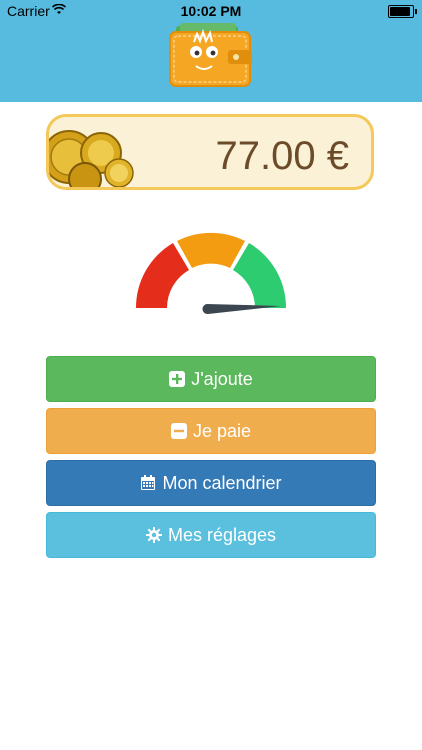 Image resolution: width=422 pixels, height=750 pixels. I want to click on minus-square-icon, so click(178, 431).